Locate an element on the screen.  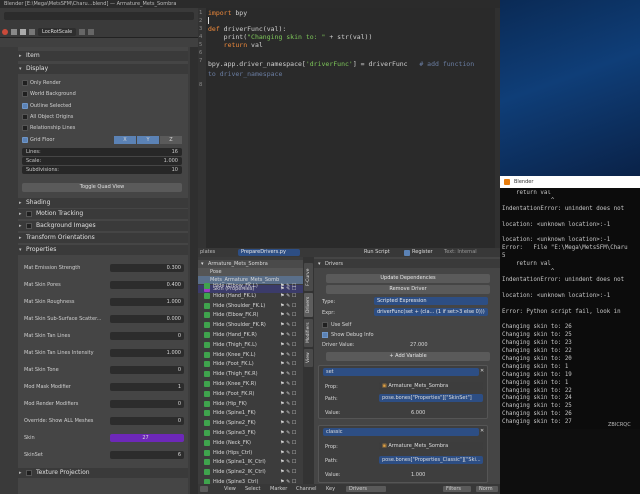
update-dependencies-button: Update Dependencies is located at coordinates (408, 278).